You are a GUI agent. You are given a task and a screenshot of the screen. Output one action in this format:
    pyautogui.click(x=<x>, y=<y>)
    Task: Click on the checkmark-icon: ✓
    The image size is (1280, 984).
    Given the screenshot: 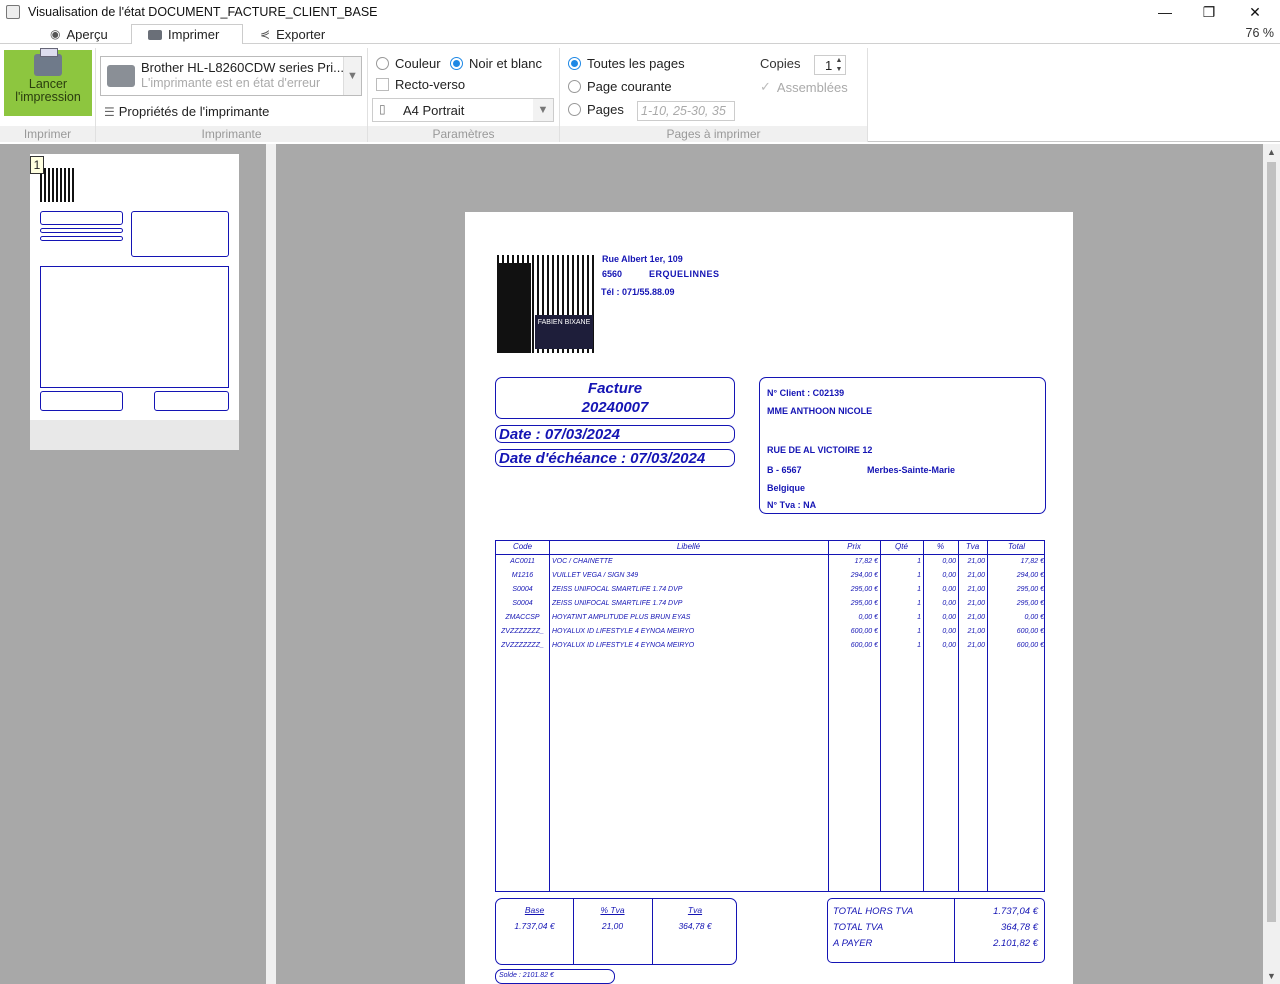 What is the action you would take?
    pyautogui.click(x=765, y=86)
    